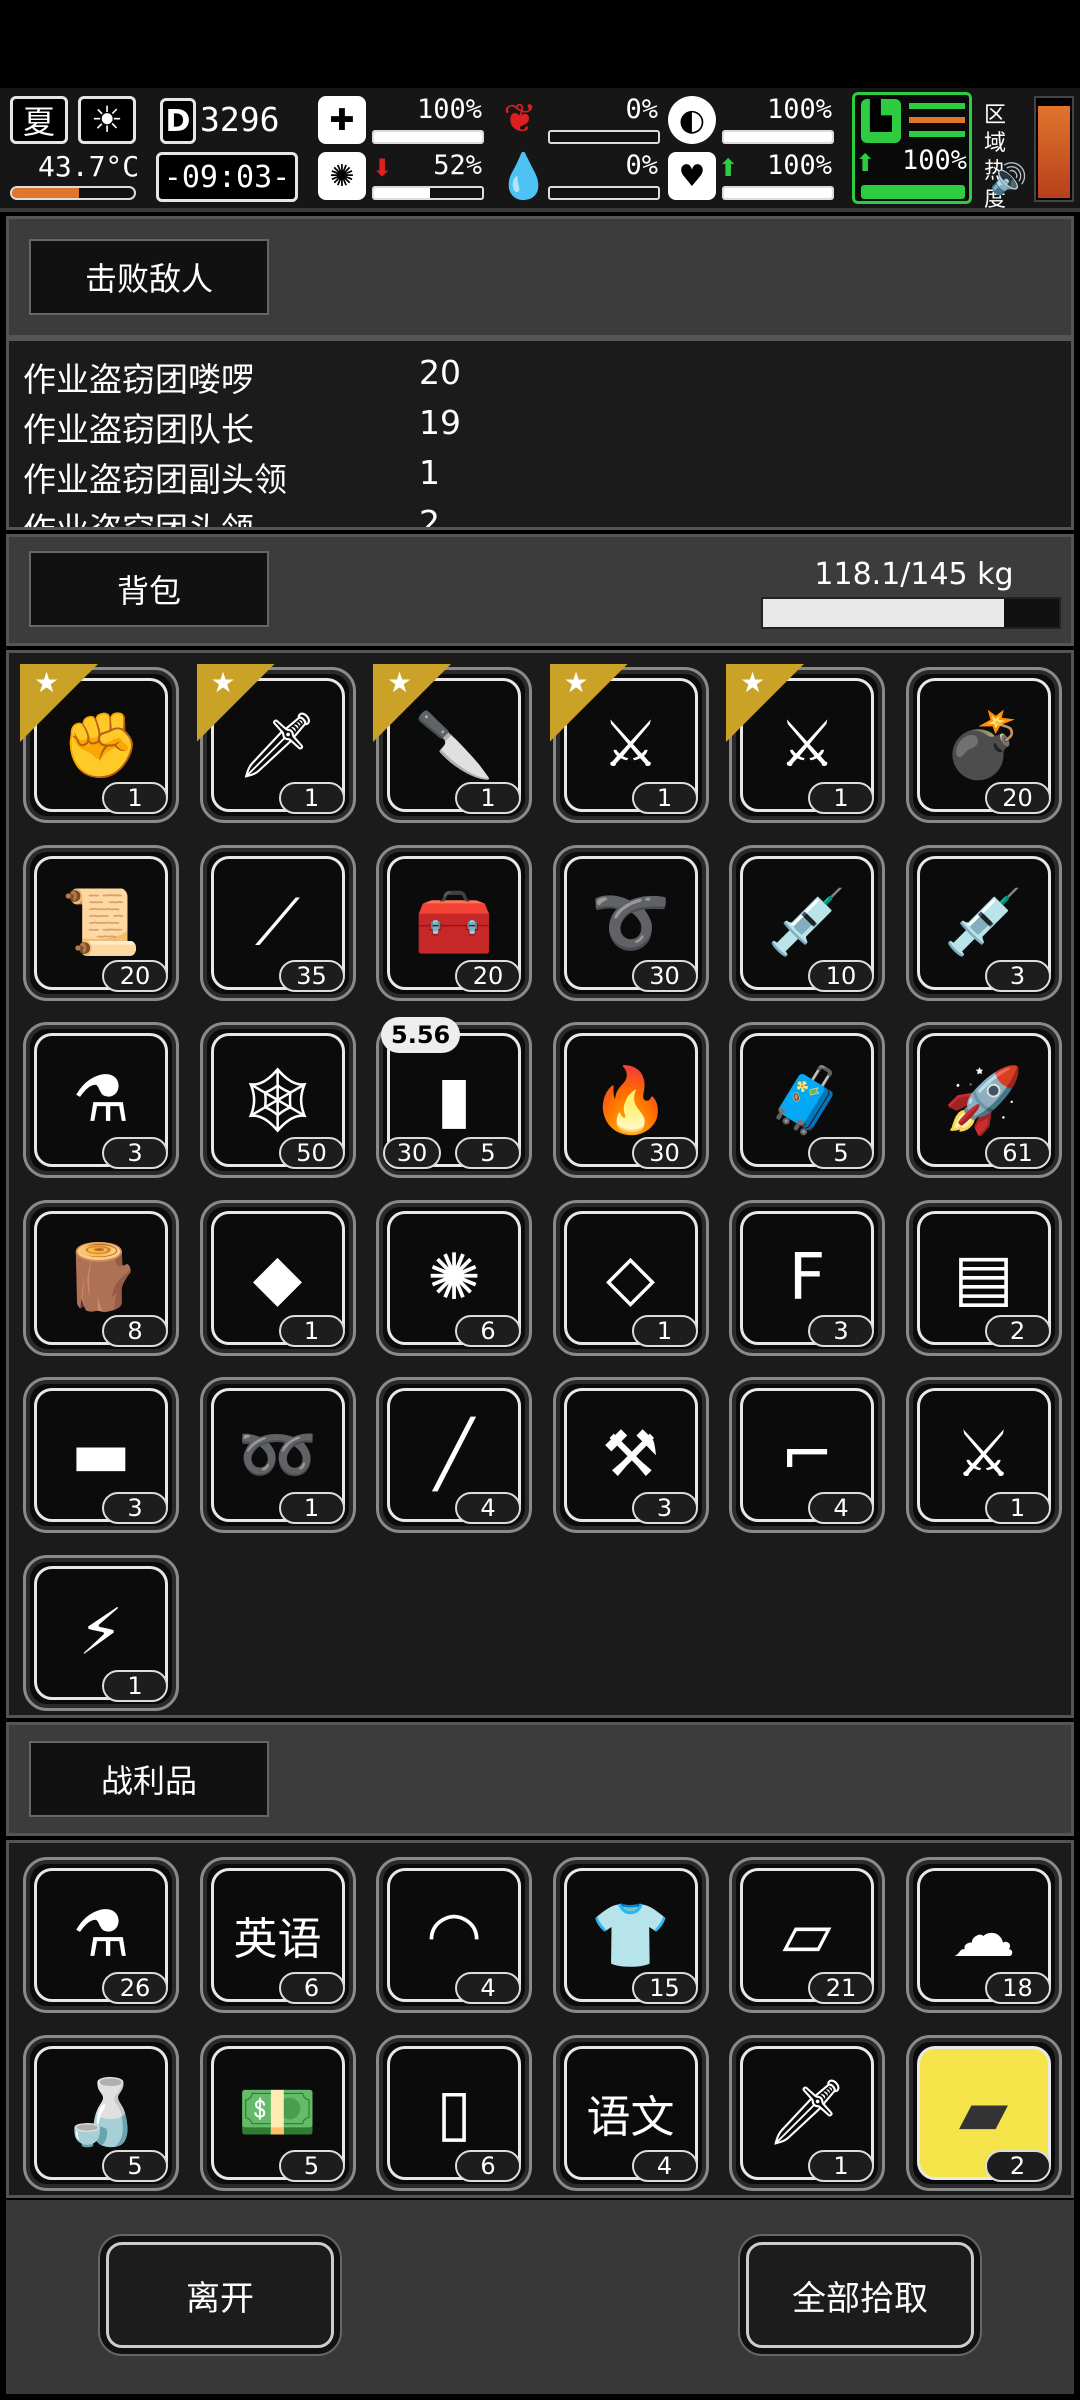  Describe the element at coordinates (604, 137) in the screenshot. I see `hunger-bar` at that location.